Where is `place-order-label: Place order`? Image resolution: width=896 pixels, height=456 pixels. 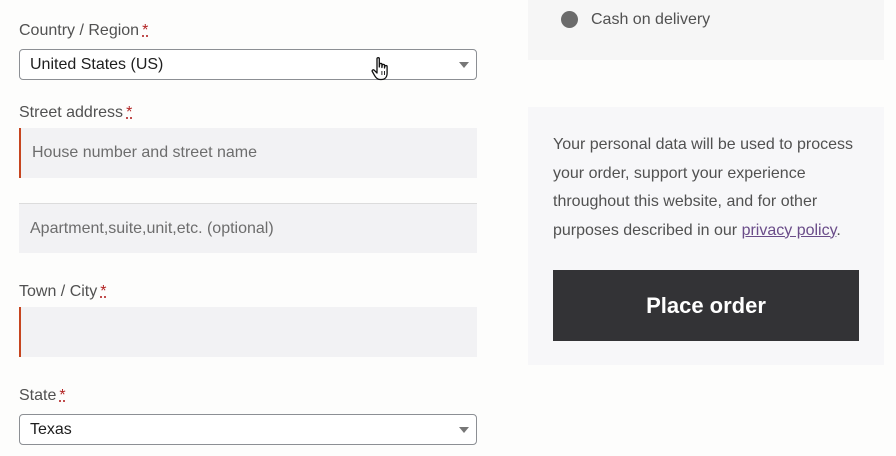
place-order-label: Place order is located at coordinates (706, 305).